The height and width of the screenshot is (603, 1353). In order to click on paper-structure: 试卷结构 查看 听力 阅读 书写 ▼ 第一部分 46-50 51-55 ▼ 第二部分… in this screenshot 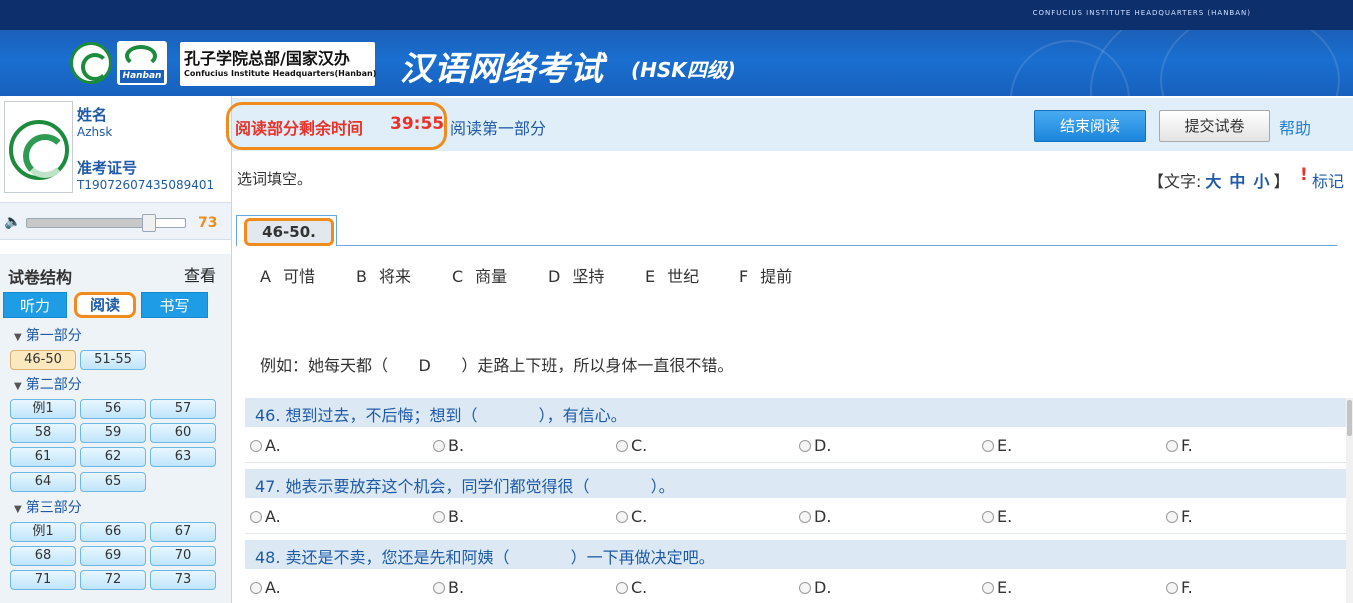, I will do `click(115, 428)`.